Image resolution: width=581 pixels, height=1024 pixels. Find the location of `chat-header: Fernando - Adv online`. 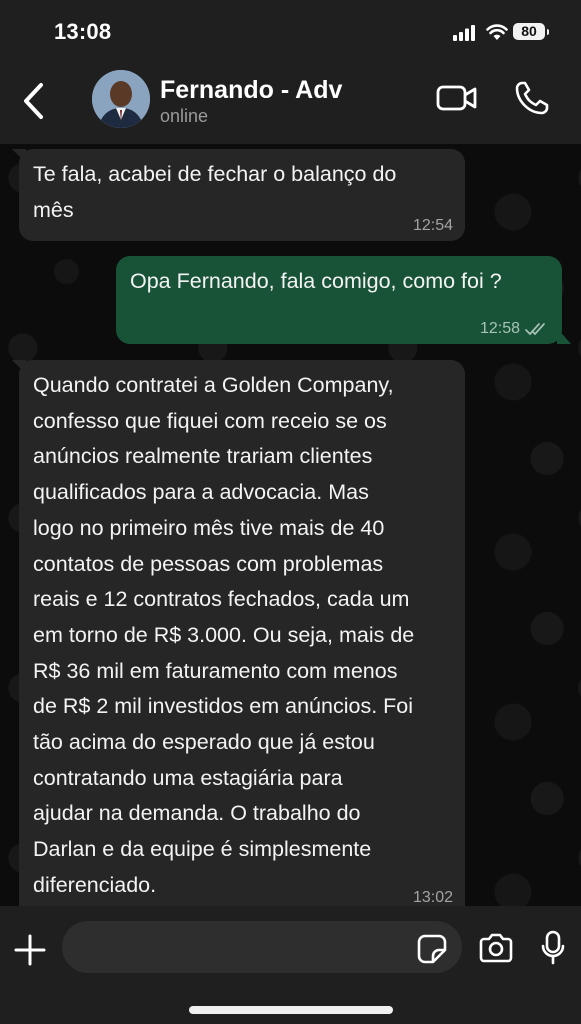

chat-header: Fernando - Adv online is located at coordinates (290, 104).